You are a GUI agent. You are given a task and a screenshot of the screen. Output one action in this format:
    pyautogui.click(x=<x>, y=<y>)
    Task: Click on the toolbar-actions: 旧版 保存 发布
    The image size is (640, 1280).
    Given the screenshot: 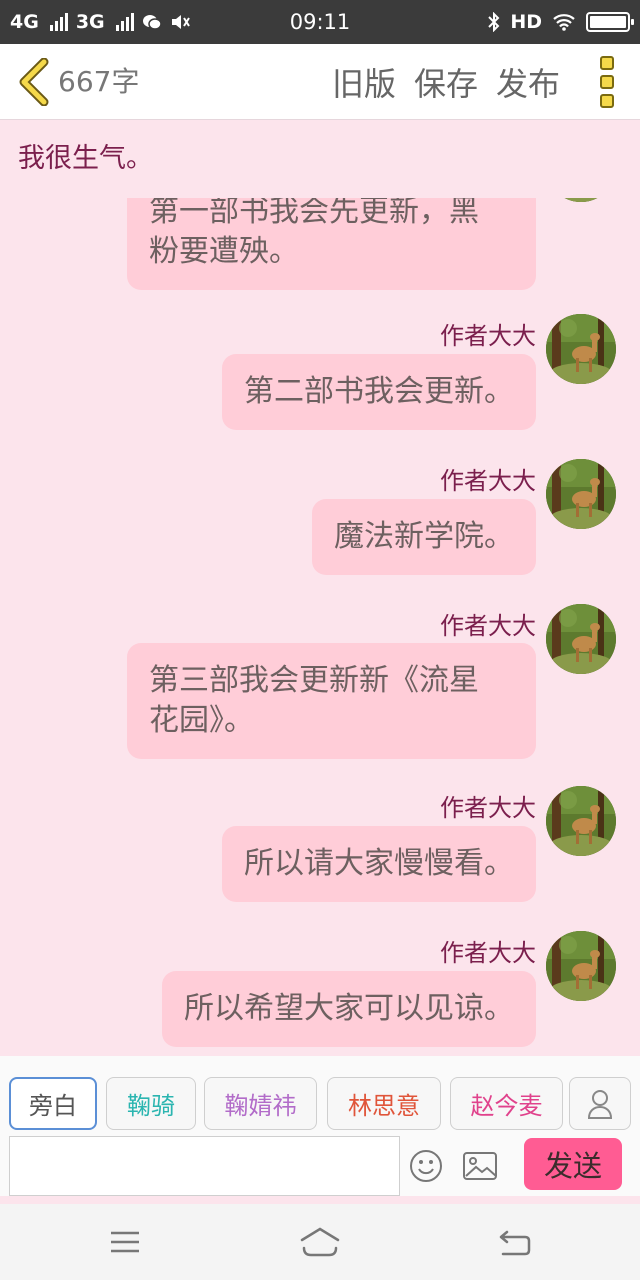 What is the action you would take?
    pyautogui.click(x=446, y=82)
    